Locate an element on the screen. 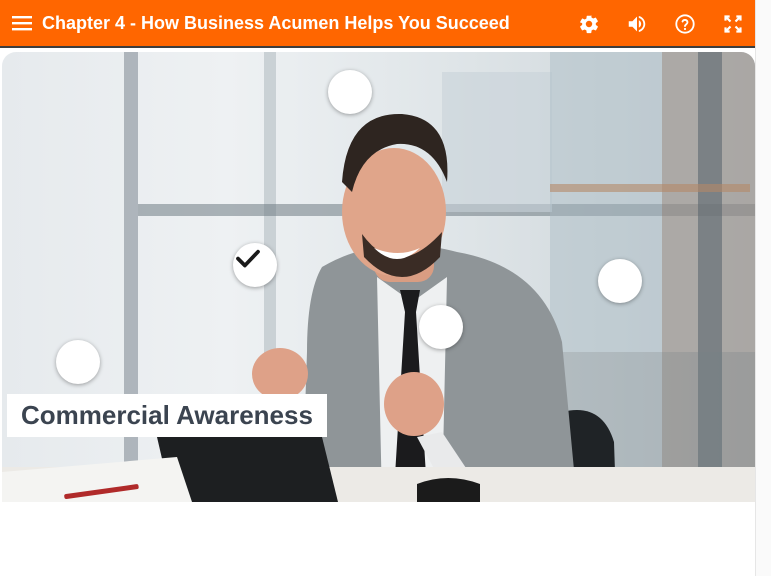 The height and width of the screenshot is (576, 771). caption-text: Commercial Awareness is located at coordinates (167, 415).